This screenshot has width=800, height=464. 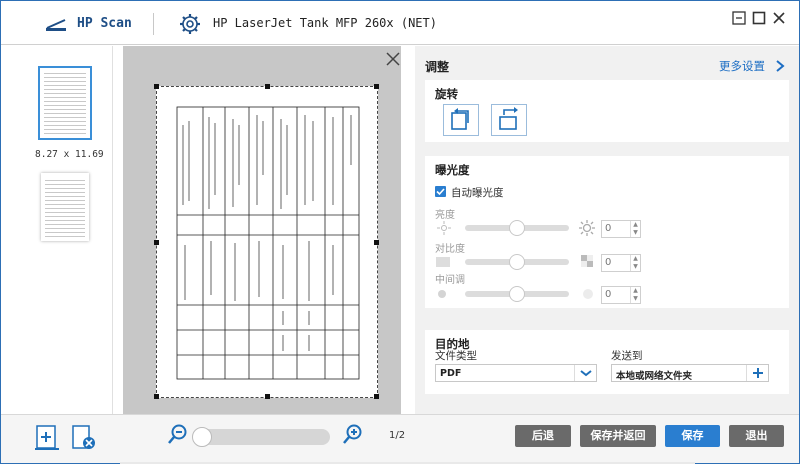 I want to click on gear-icon, so click(x=190, y=24).